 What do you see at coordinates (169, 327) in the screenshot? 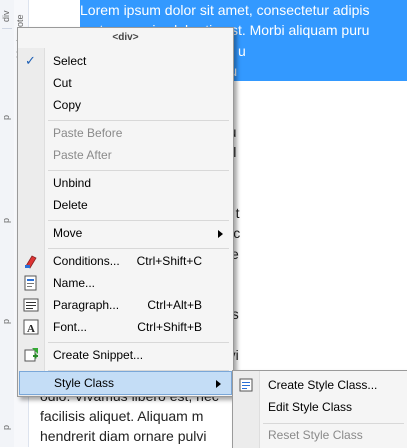
I see `menu-item-shortcut: Ctrl+Shift+B` at bounding box center [169, 327].